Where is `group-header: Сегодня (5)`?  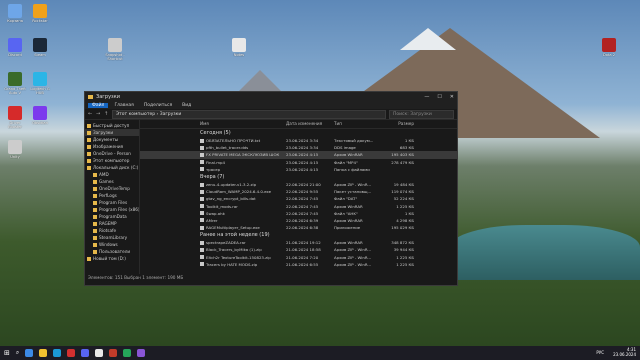
group-header: Сегодня (5) is located at coordinates (298, 133).